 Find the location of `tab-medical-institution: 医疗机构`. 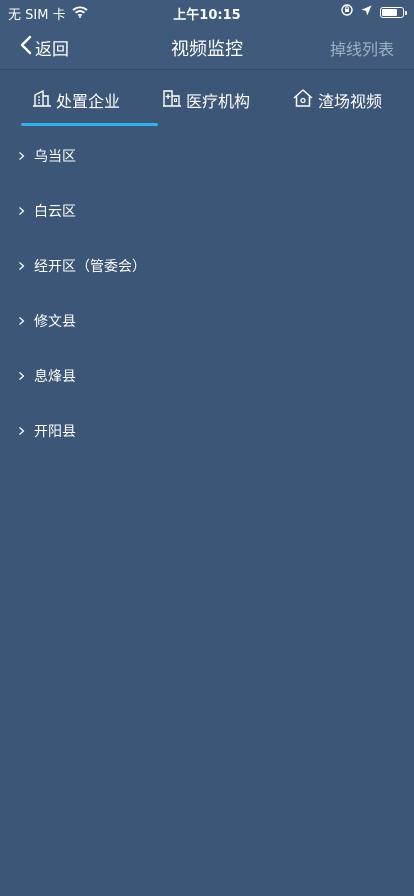

tab-medical-institution: 医疗机构 is located at coordinates (206, 100).